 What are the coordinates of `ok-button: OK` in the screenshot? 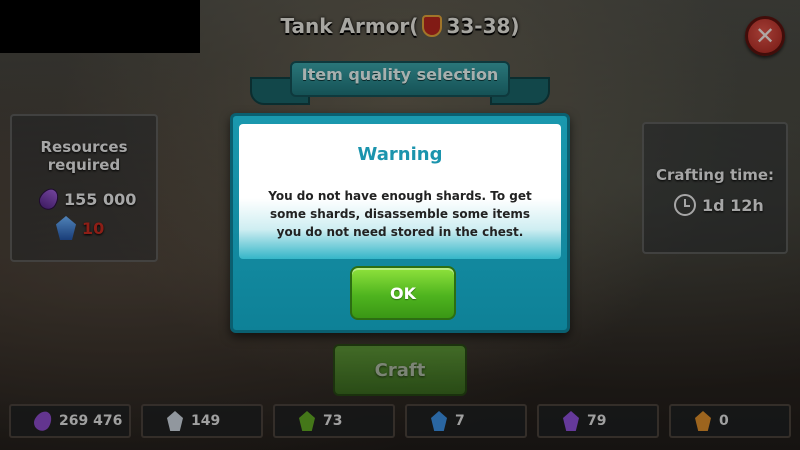 It's located at (403, 293).